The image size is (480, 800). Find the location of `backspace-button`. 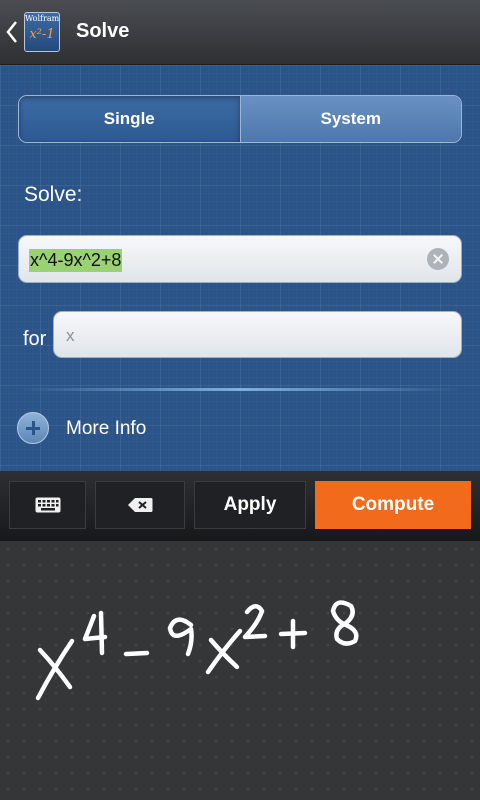

backspace-button is located at coordinates (140, 505).